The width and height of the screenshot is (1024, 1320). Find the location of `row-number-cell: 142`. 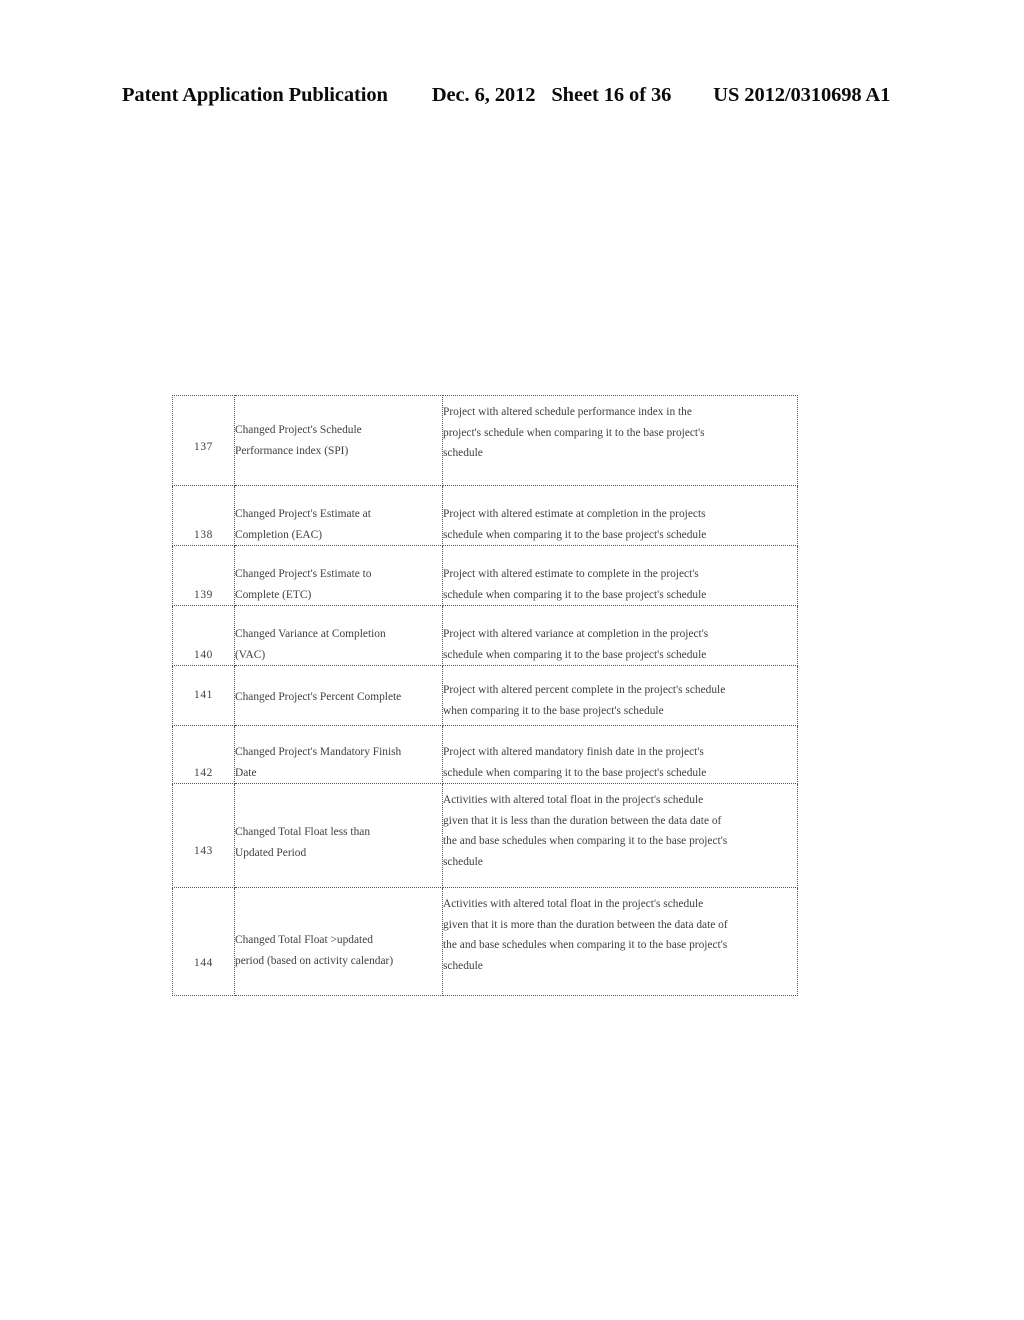

row-number-cell: 142 is located at coordinates (203, 754).